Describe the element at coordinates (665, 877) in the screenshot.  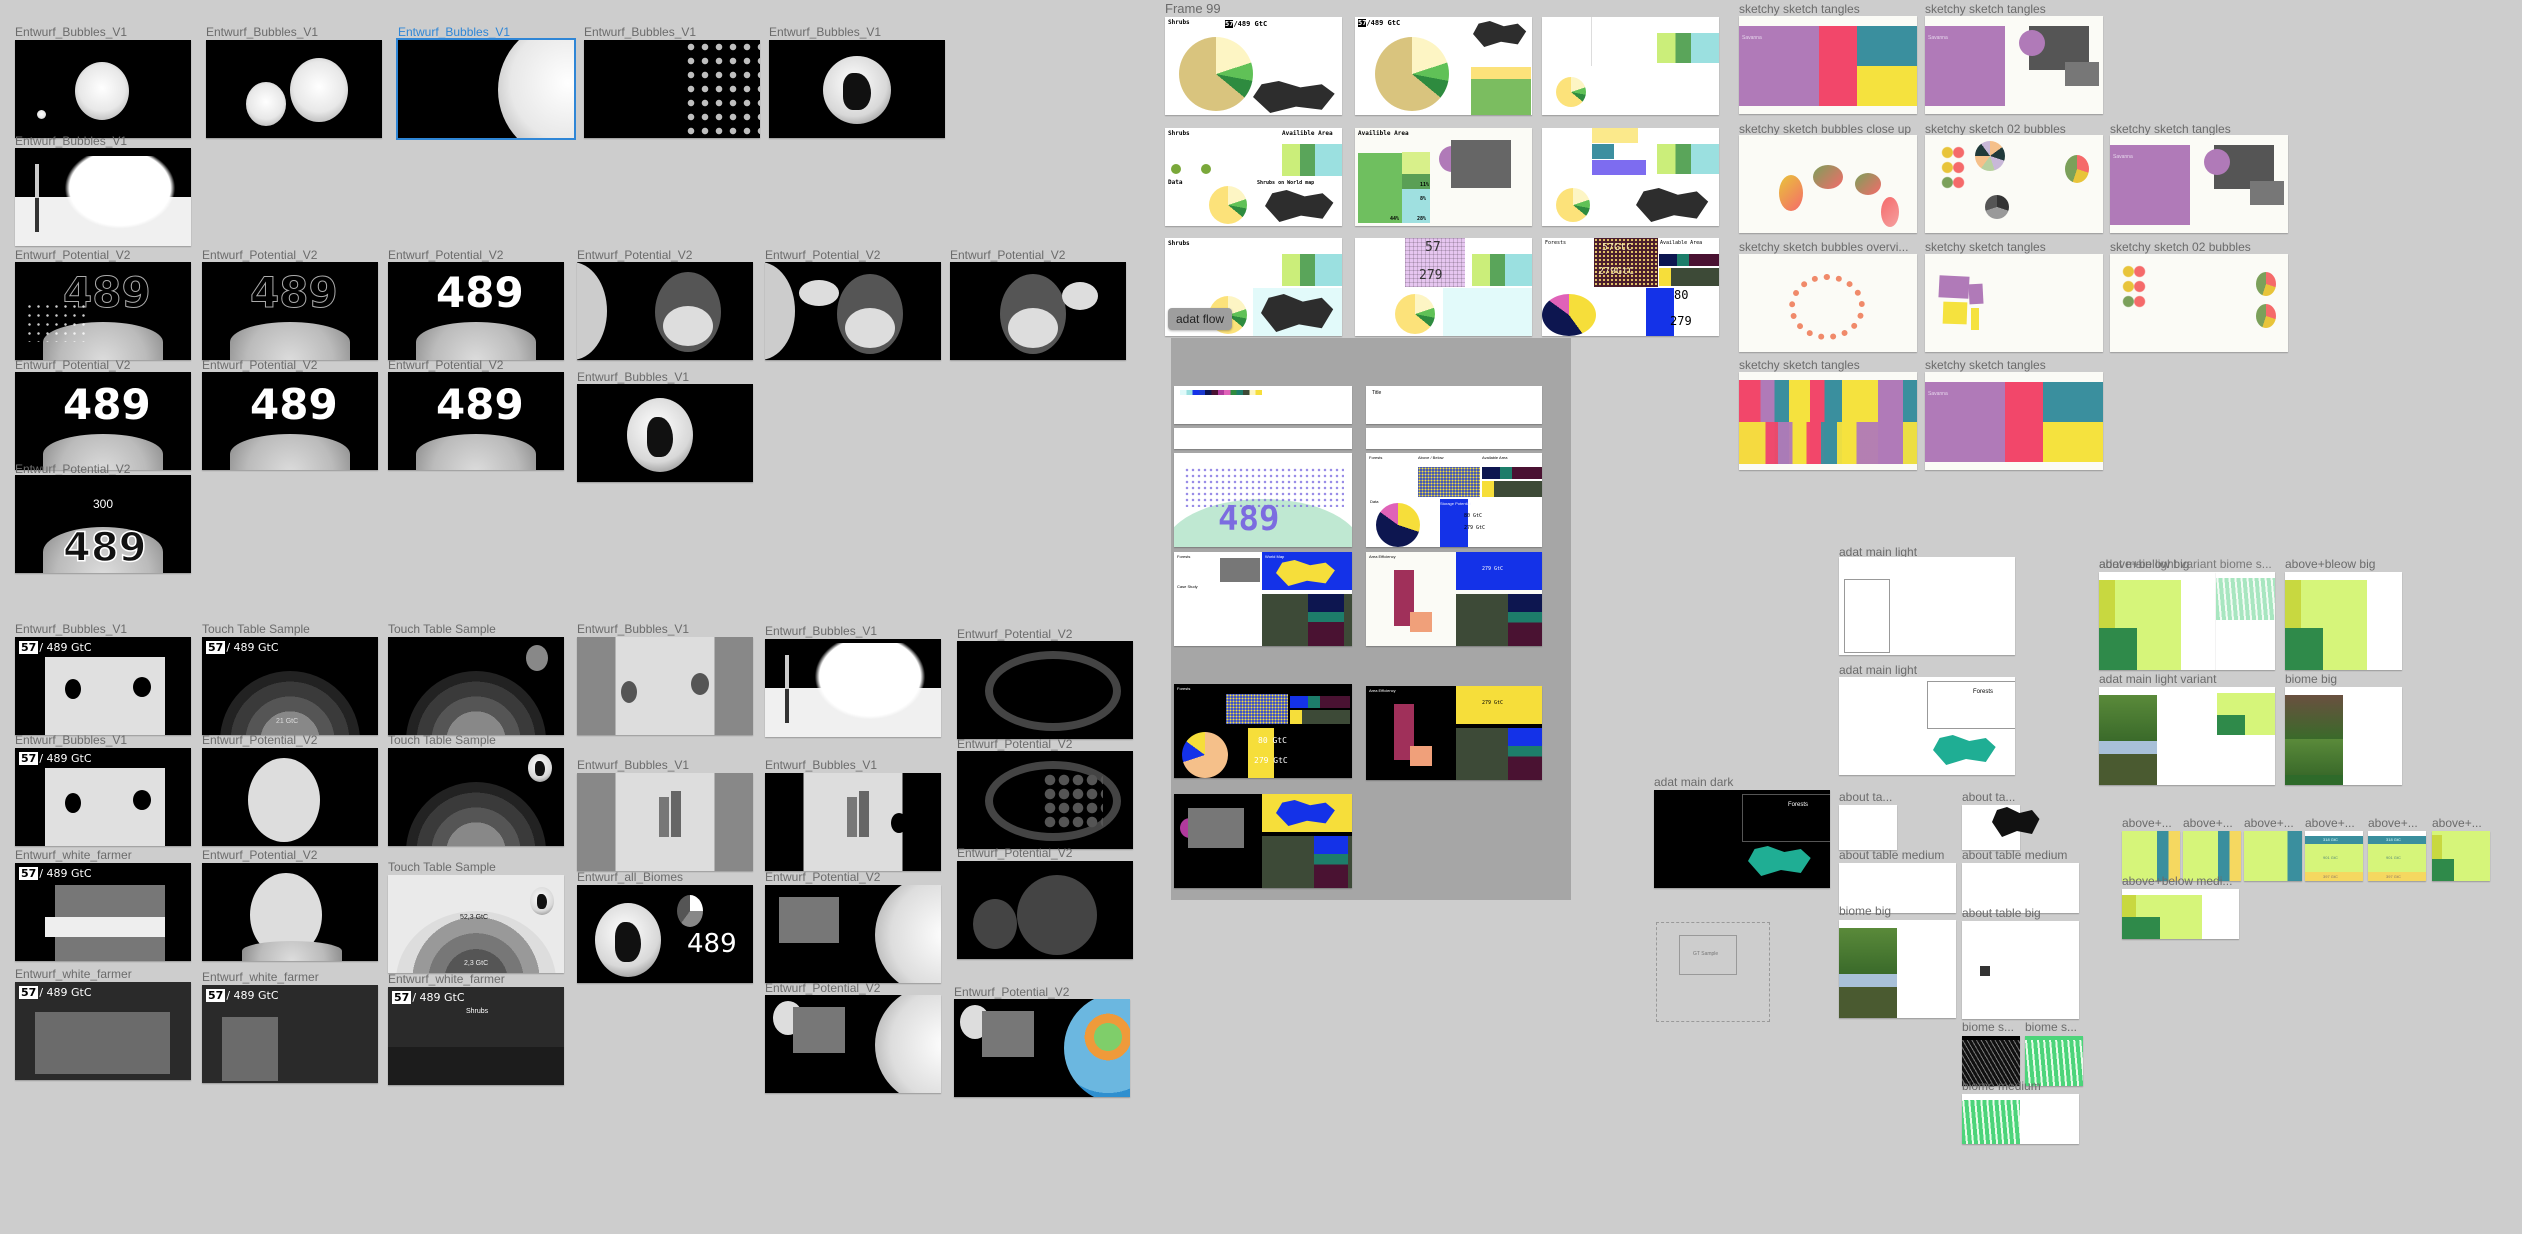
I see `frame-label: Entwurf_all_Biomes` at that location.